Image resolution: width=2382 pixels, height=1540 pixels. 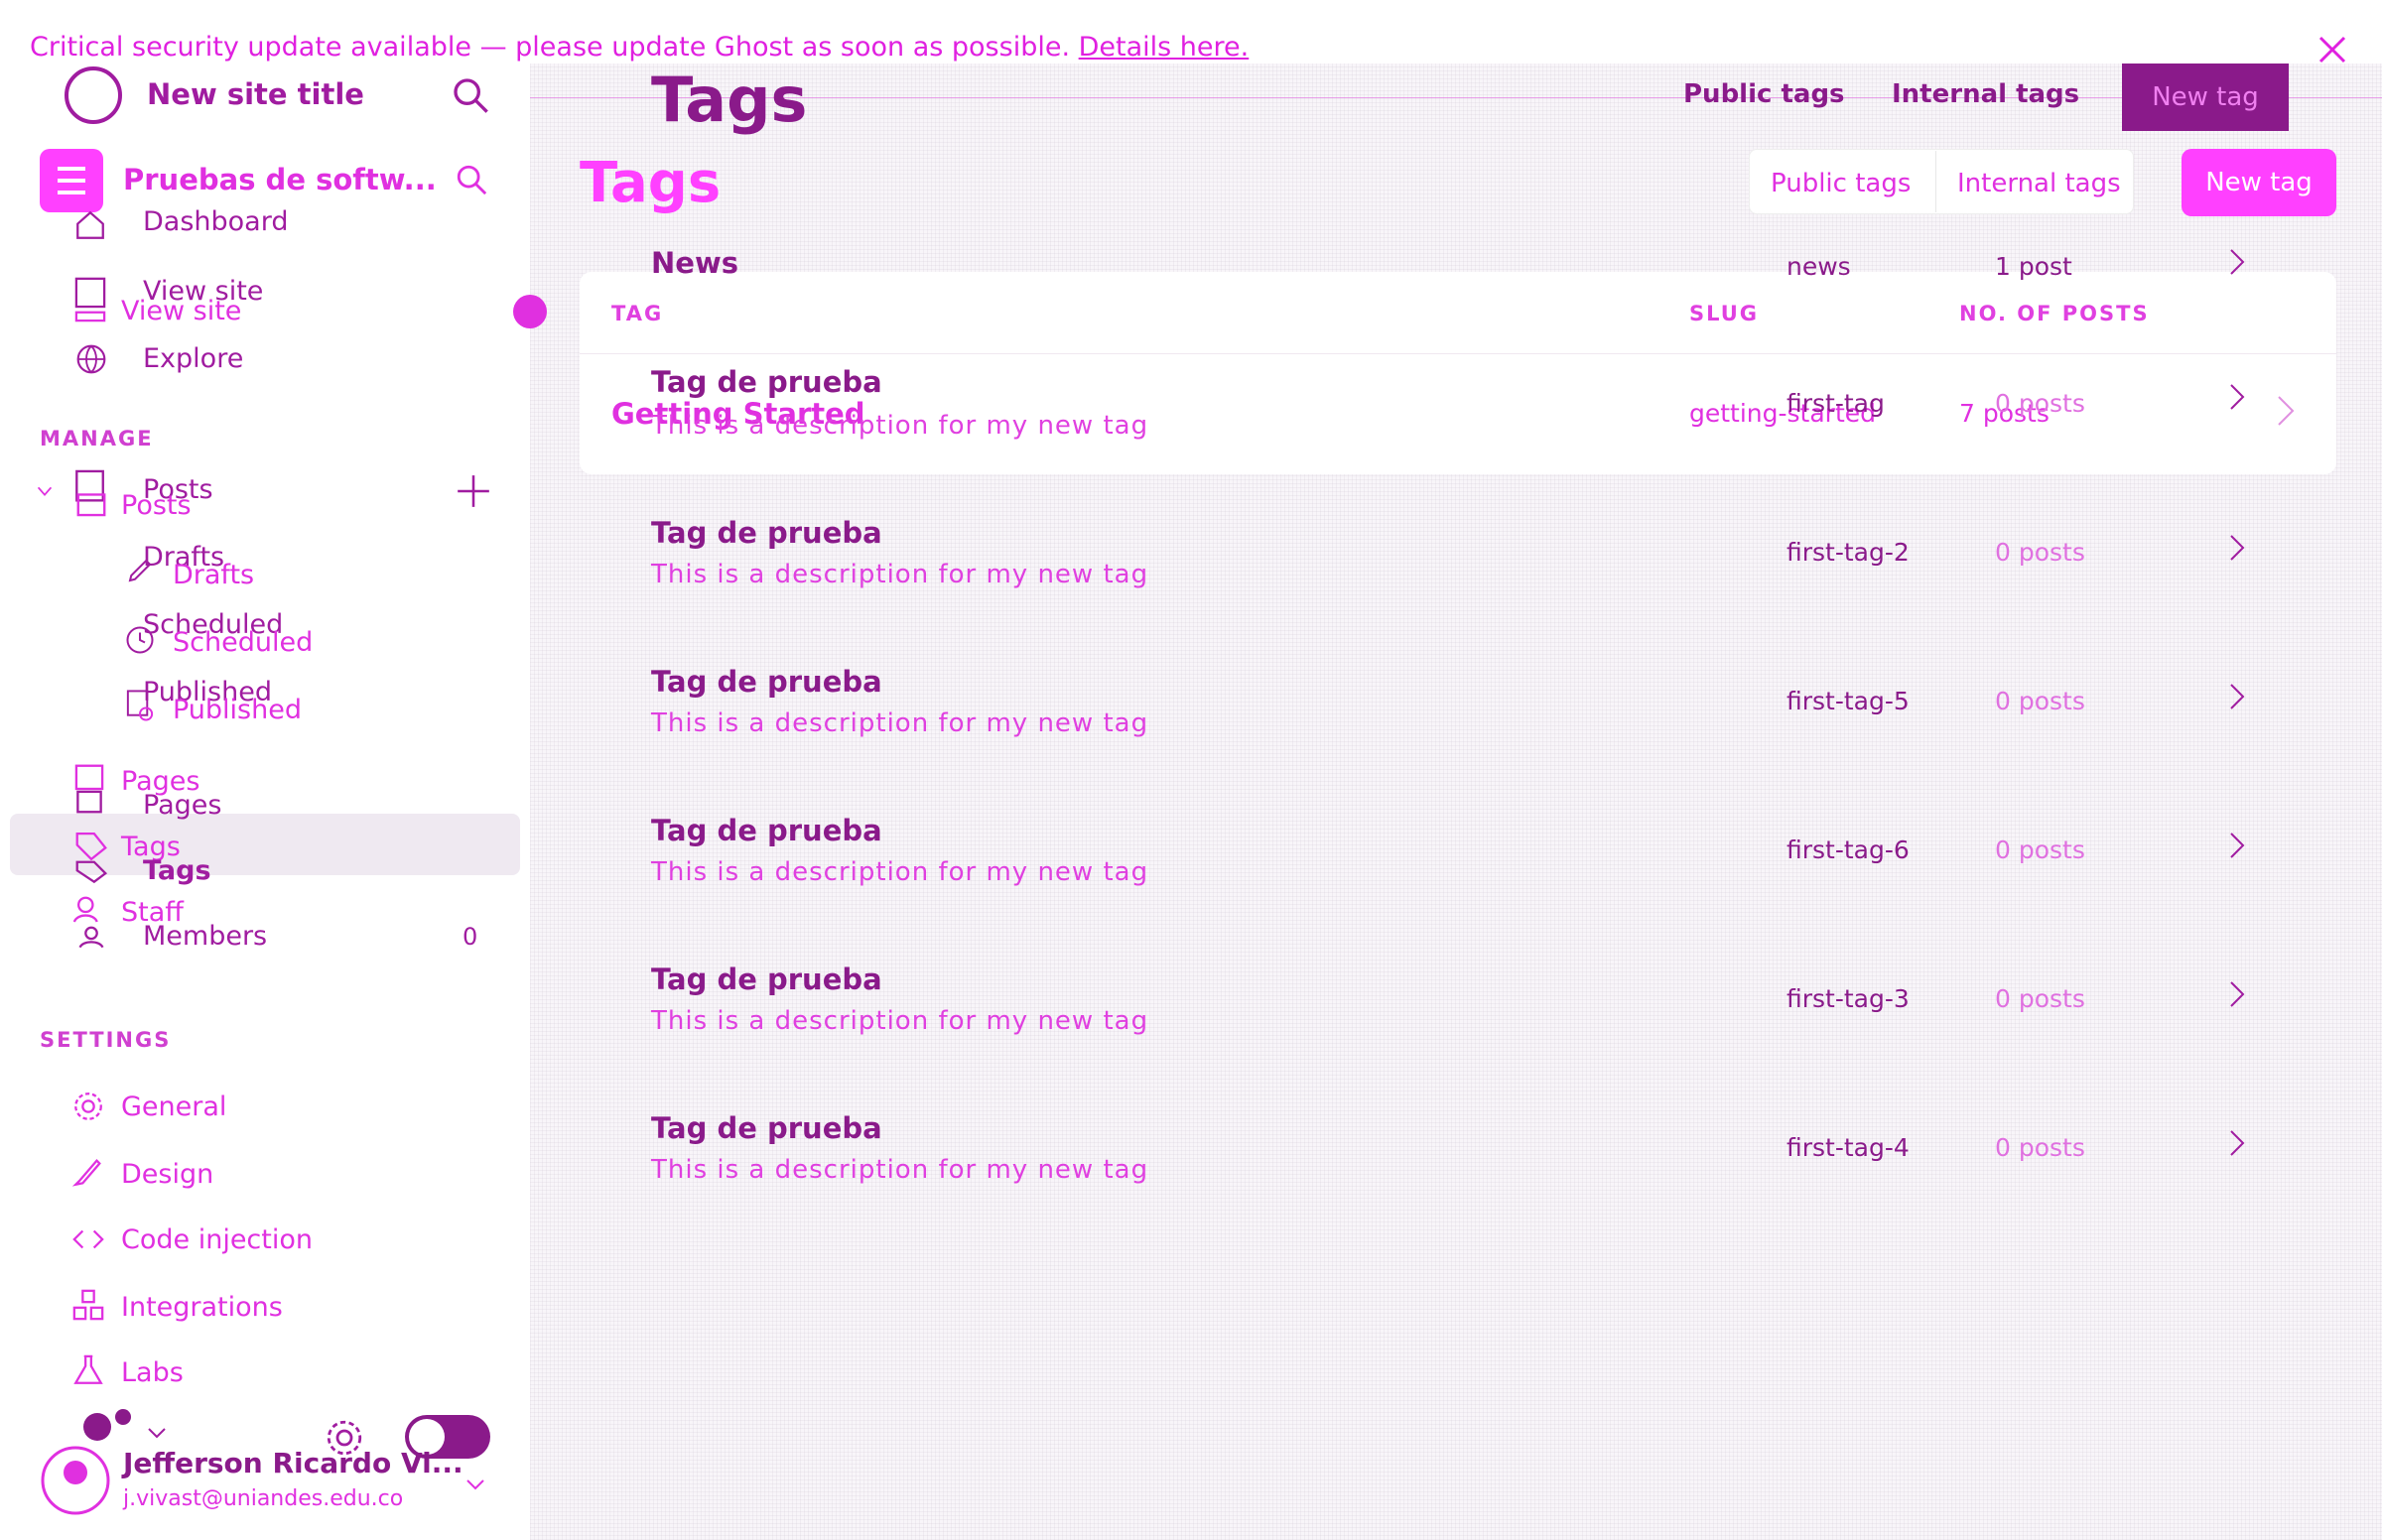 I want to click on tab-internal-tags-ghost: Internal tags, so click(x=1986, y=94).